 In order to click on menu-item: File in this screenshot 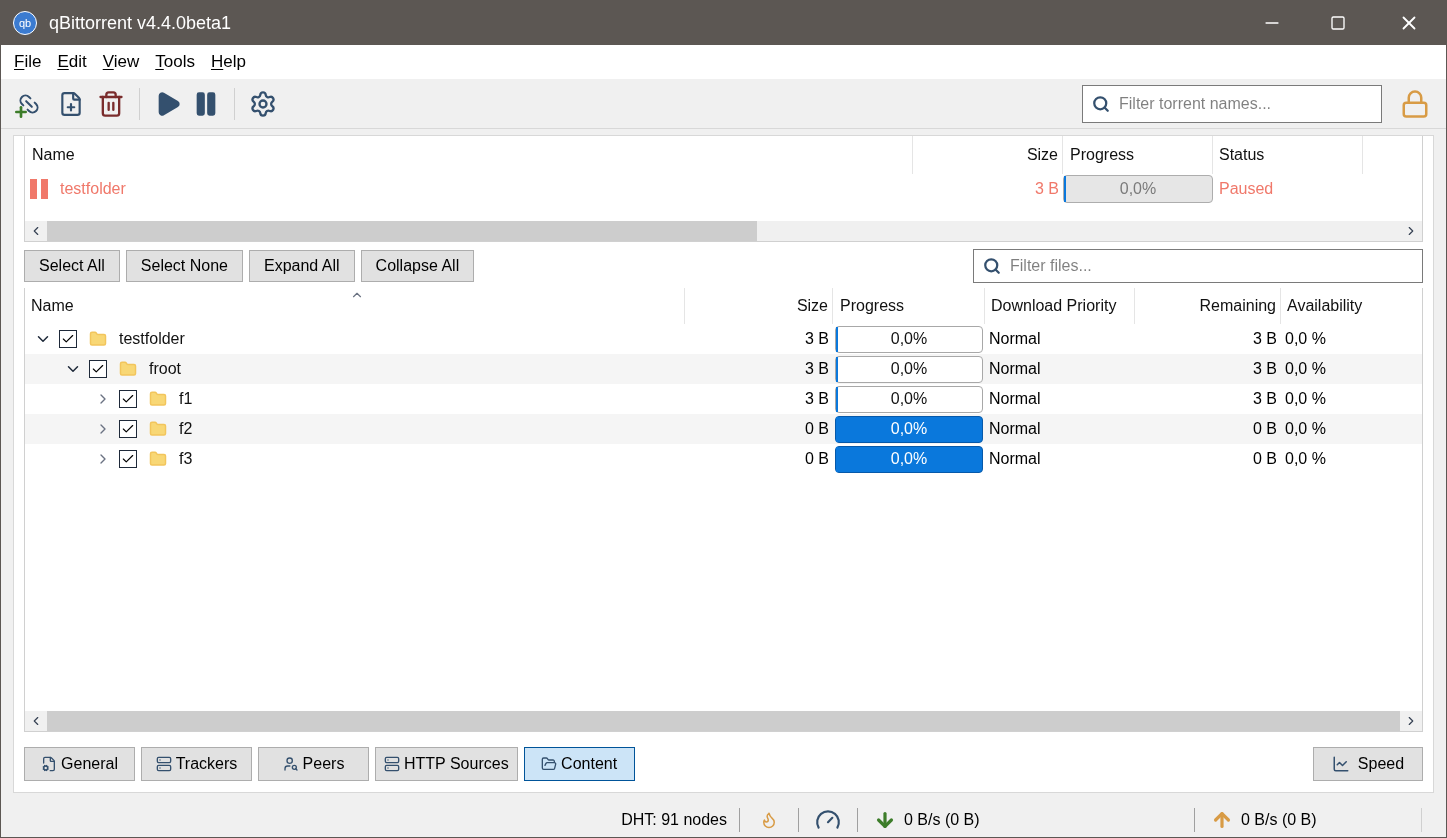, I will do `click(28, 62)`.